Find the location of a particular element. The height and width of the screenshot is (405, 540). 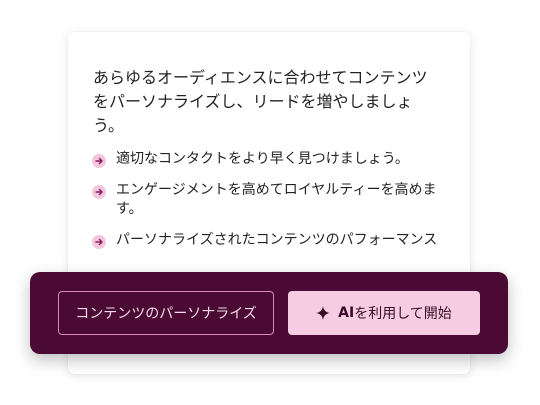

list-item-text: パーソナライズされたコンテンツのパフォーマンス is located at coordinates (277, 240).